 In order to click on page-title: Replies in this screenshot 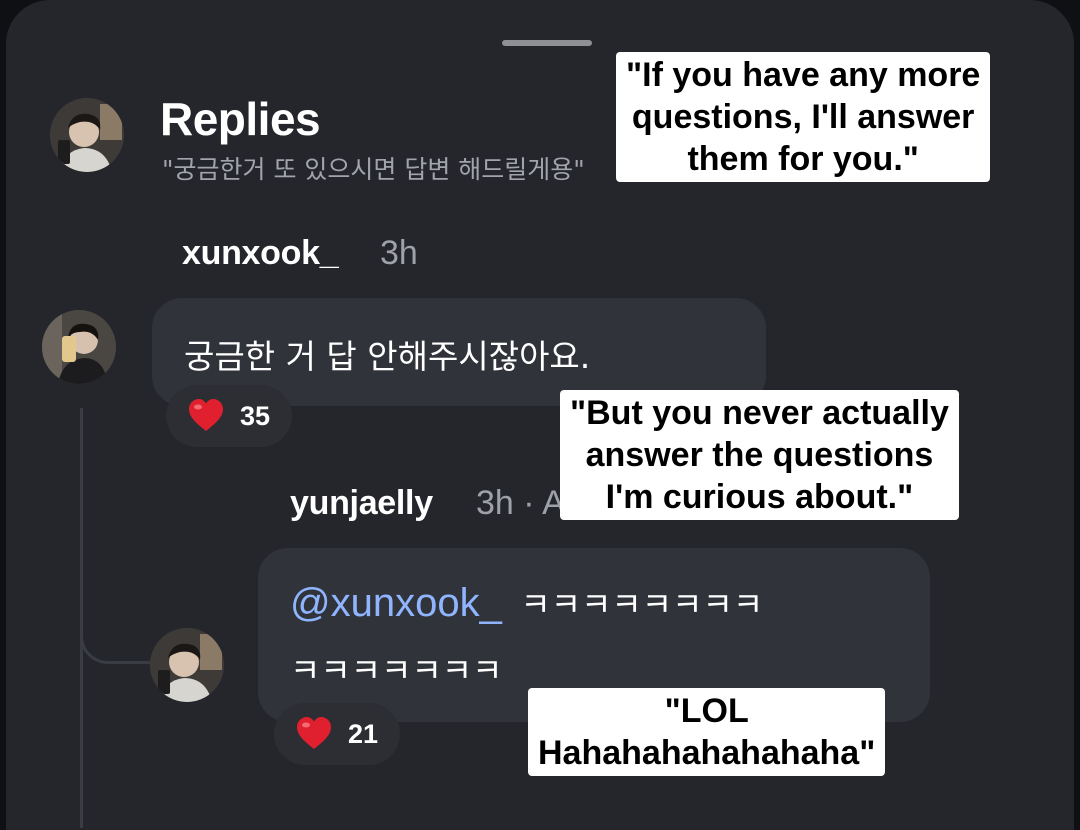, I will do `click(240, 119)`.